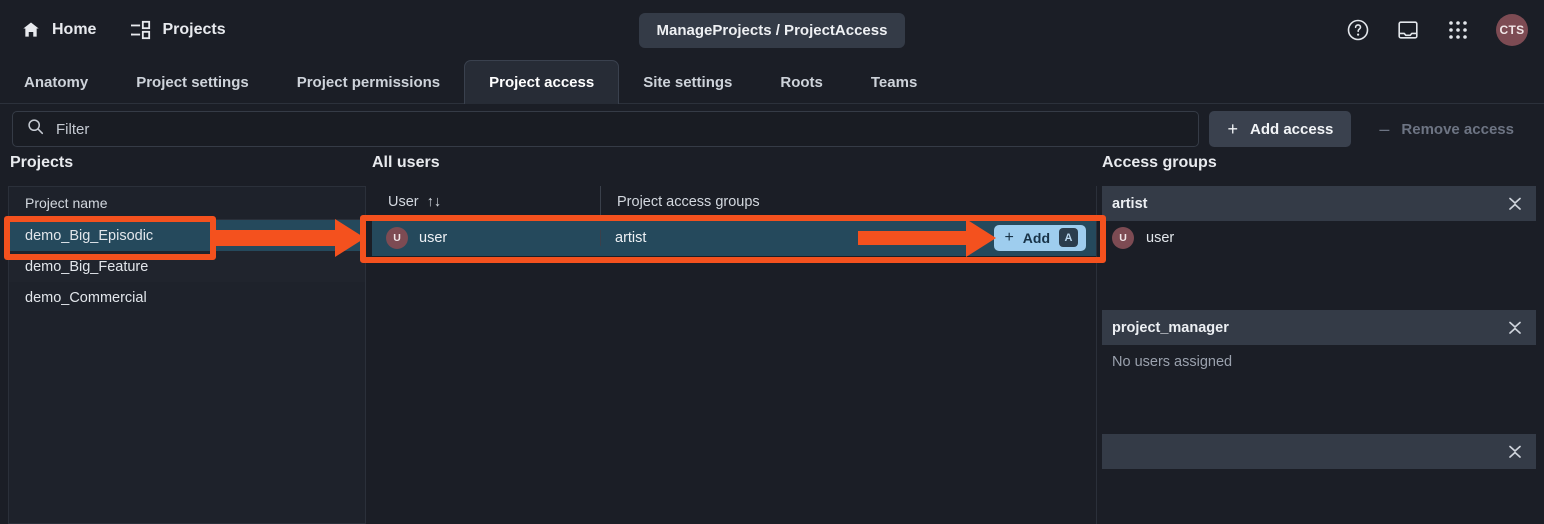 This screenshot has width=1544, height=524. I want to click on add-access-label: Add access, so click(1292, 129).